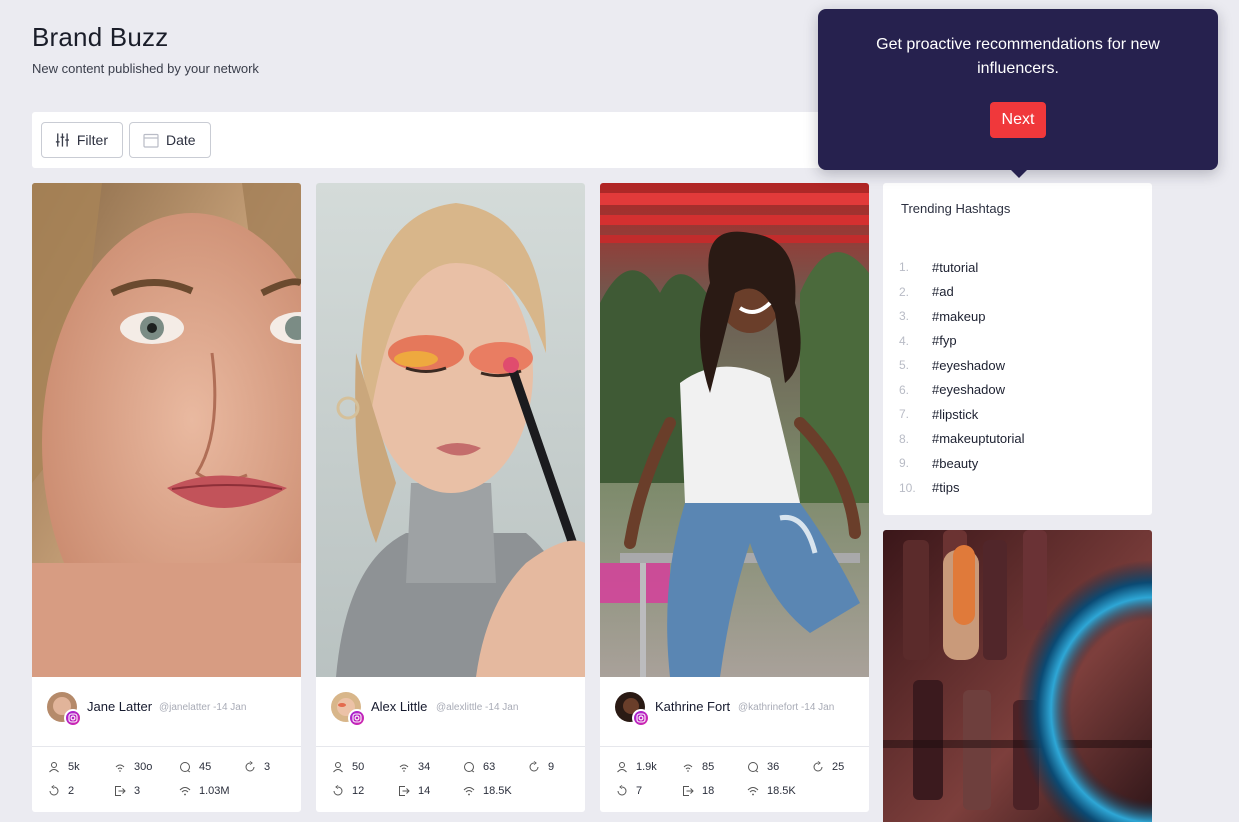  I want to click on hashtag-item: 1. #tutorial, so click(962, 267).